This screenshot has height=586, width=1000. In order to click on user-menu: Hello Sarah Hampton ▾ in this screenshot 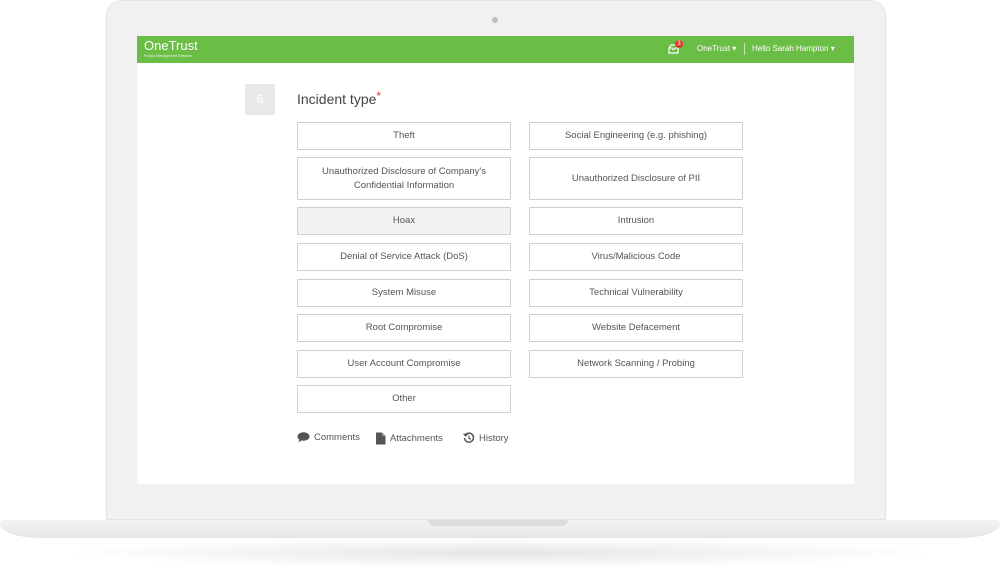, I will do `click(793, 48)`.